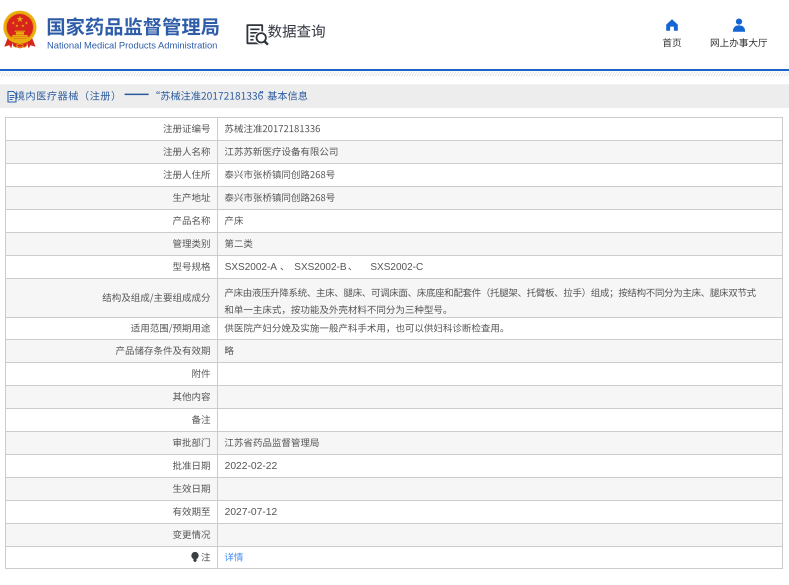 The width and height of the screenshot is (789, 585). Describe the element at coordinates (132, 44) in the screenshot. I see `svg-text:National Medical Products Admi: National Medical Products Administration` at that location.